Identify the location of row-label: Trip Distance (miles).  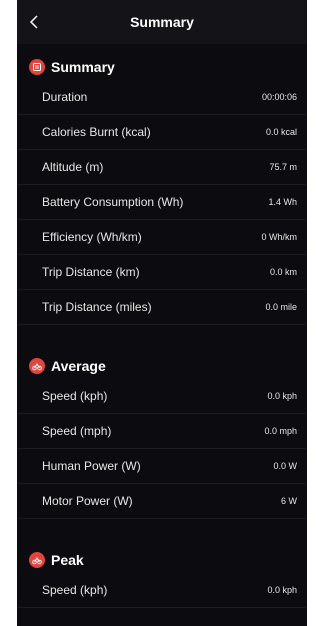
(97, 307).